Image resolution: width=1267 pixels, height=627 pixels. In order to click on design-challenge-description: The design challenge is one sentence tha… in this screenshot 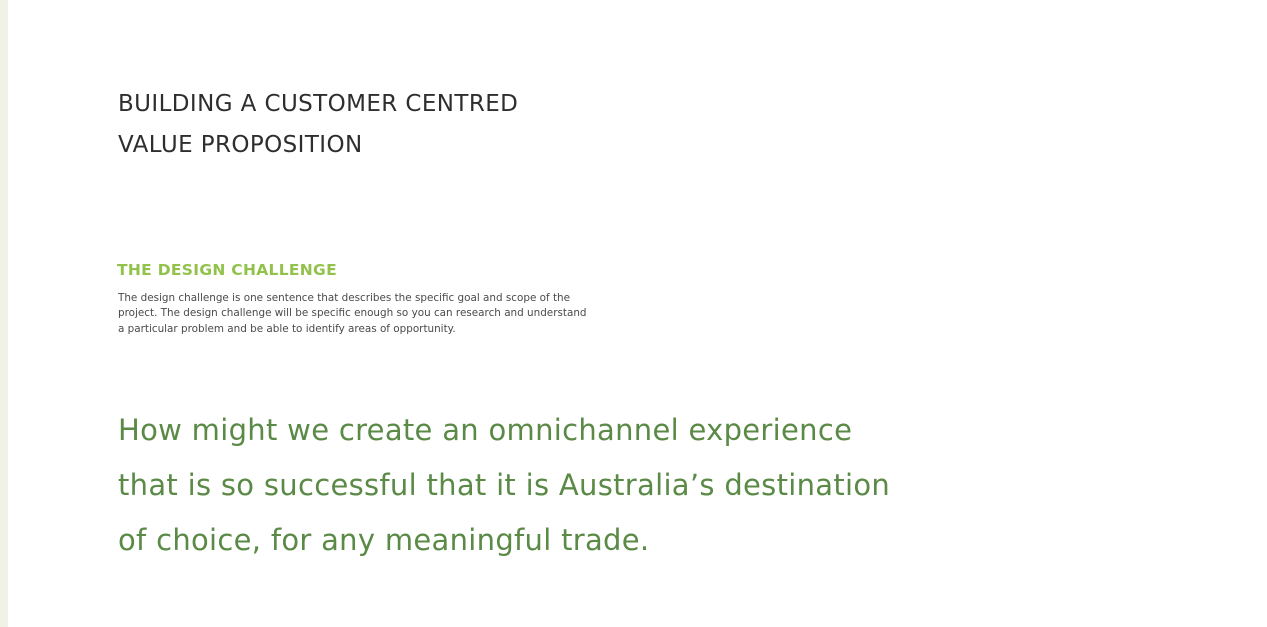, I will do `click(368, 314)`.